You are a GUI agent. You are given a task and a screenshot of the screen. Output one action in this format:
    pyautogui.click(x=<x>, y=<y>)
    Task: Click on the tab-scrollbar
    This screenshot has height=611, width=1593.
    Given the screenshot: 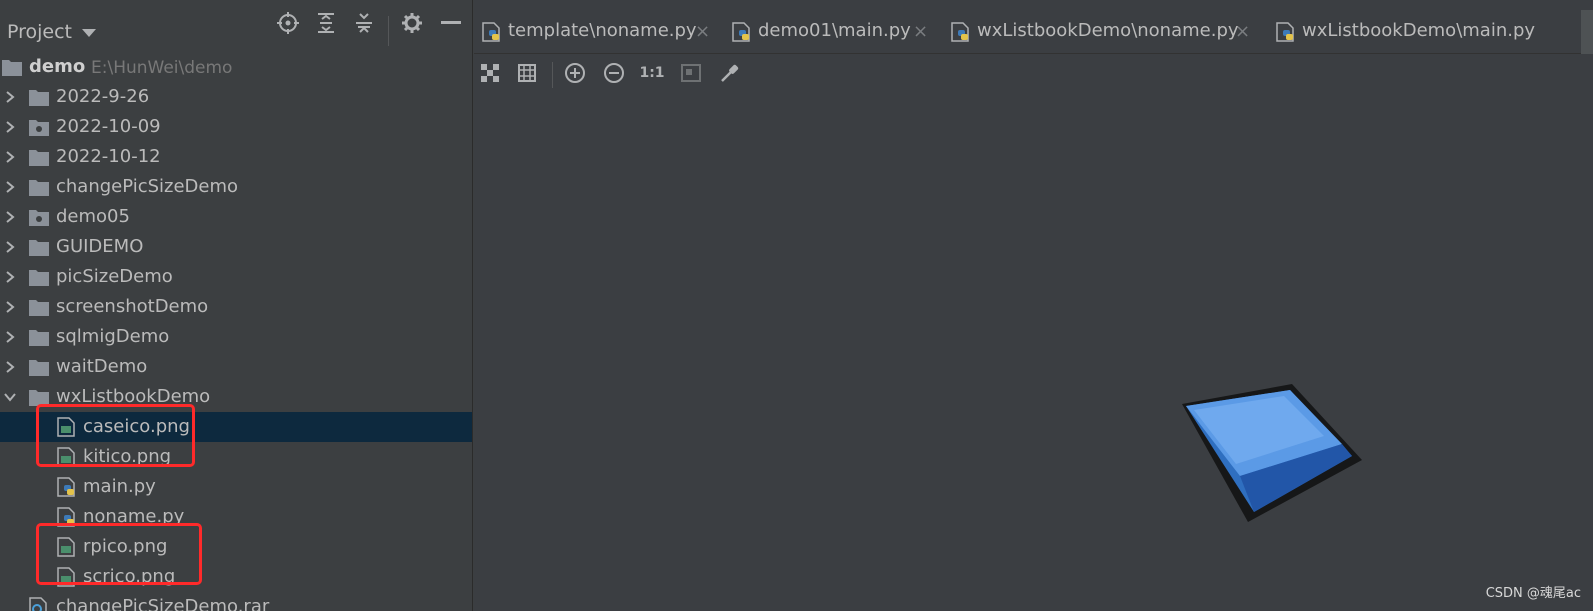 What is the action you would take?
    pyautogui.click(x=1587, y=32)
    